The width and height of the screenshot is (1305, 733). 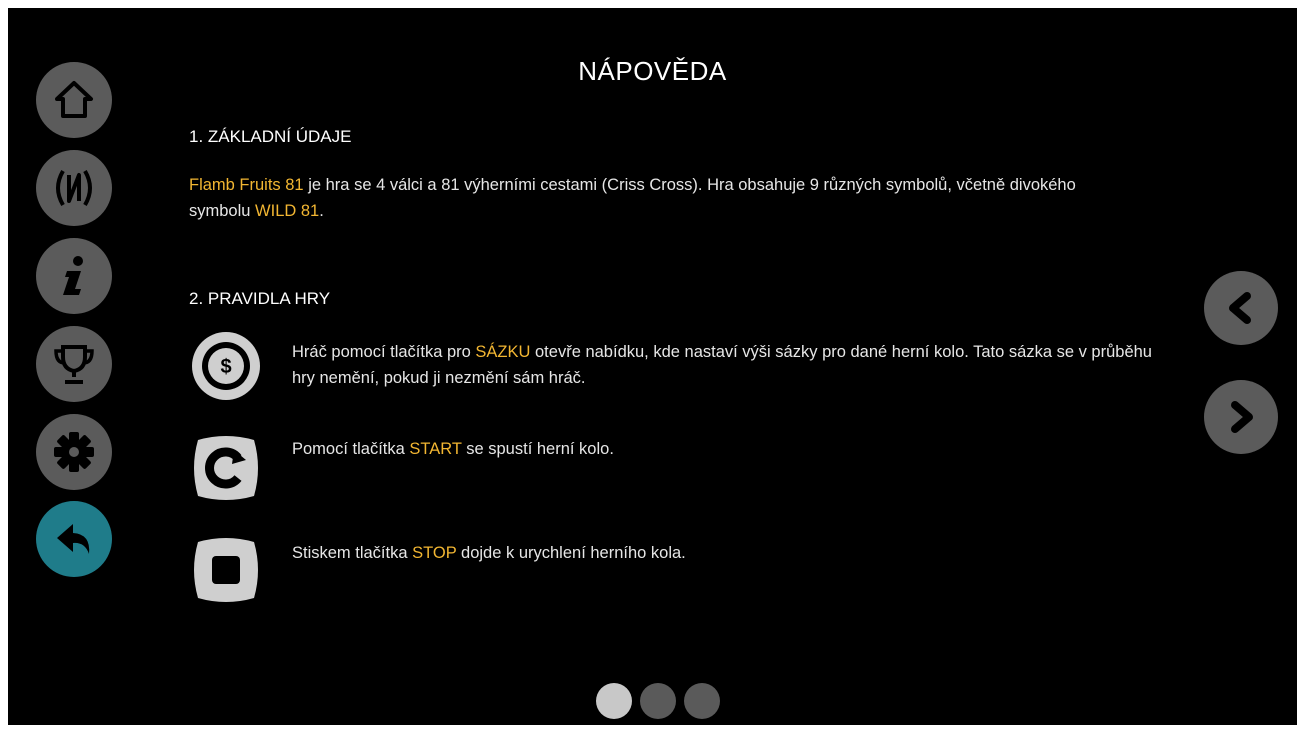 I want to click on start-spin-icon, so click(x=226, y=468).